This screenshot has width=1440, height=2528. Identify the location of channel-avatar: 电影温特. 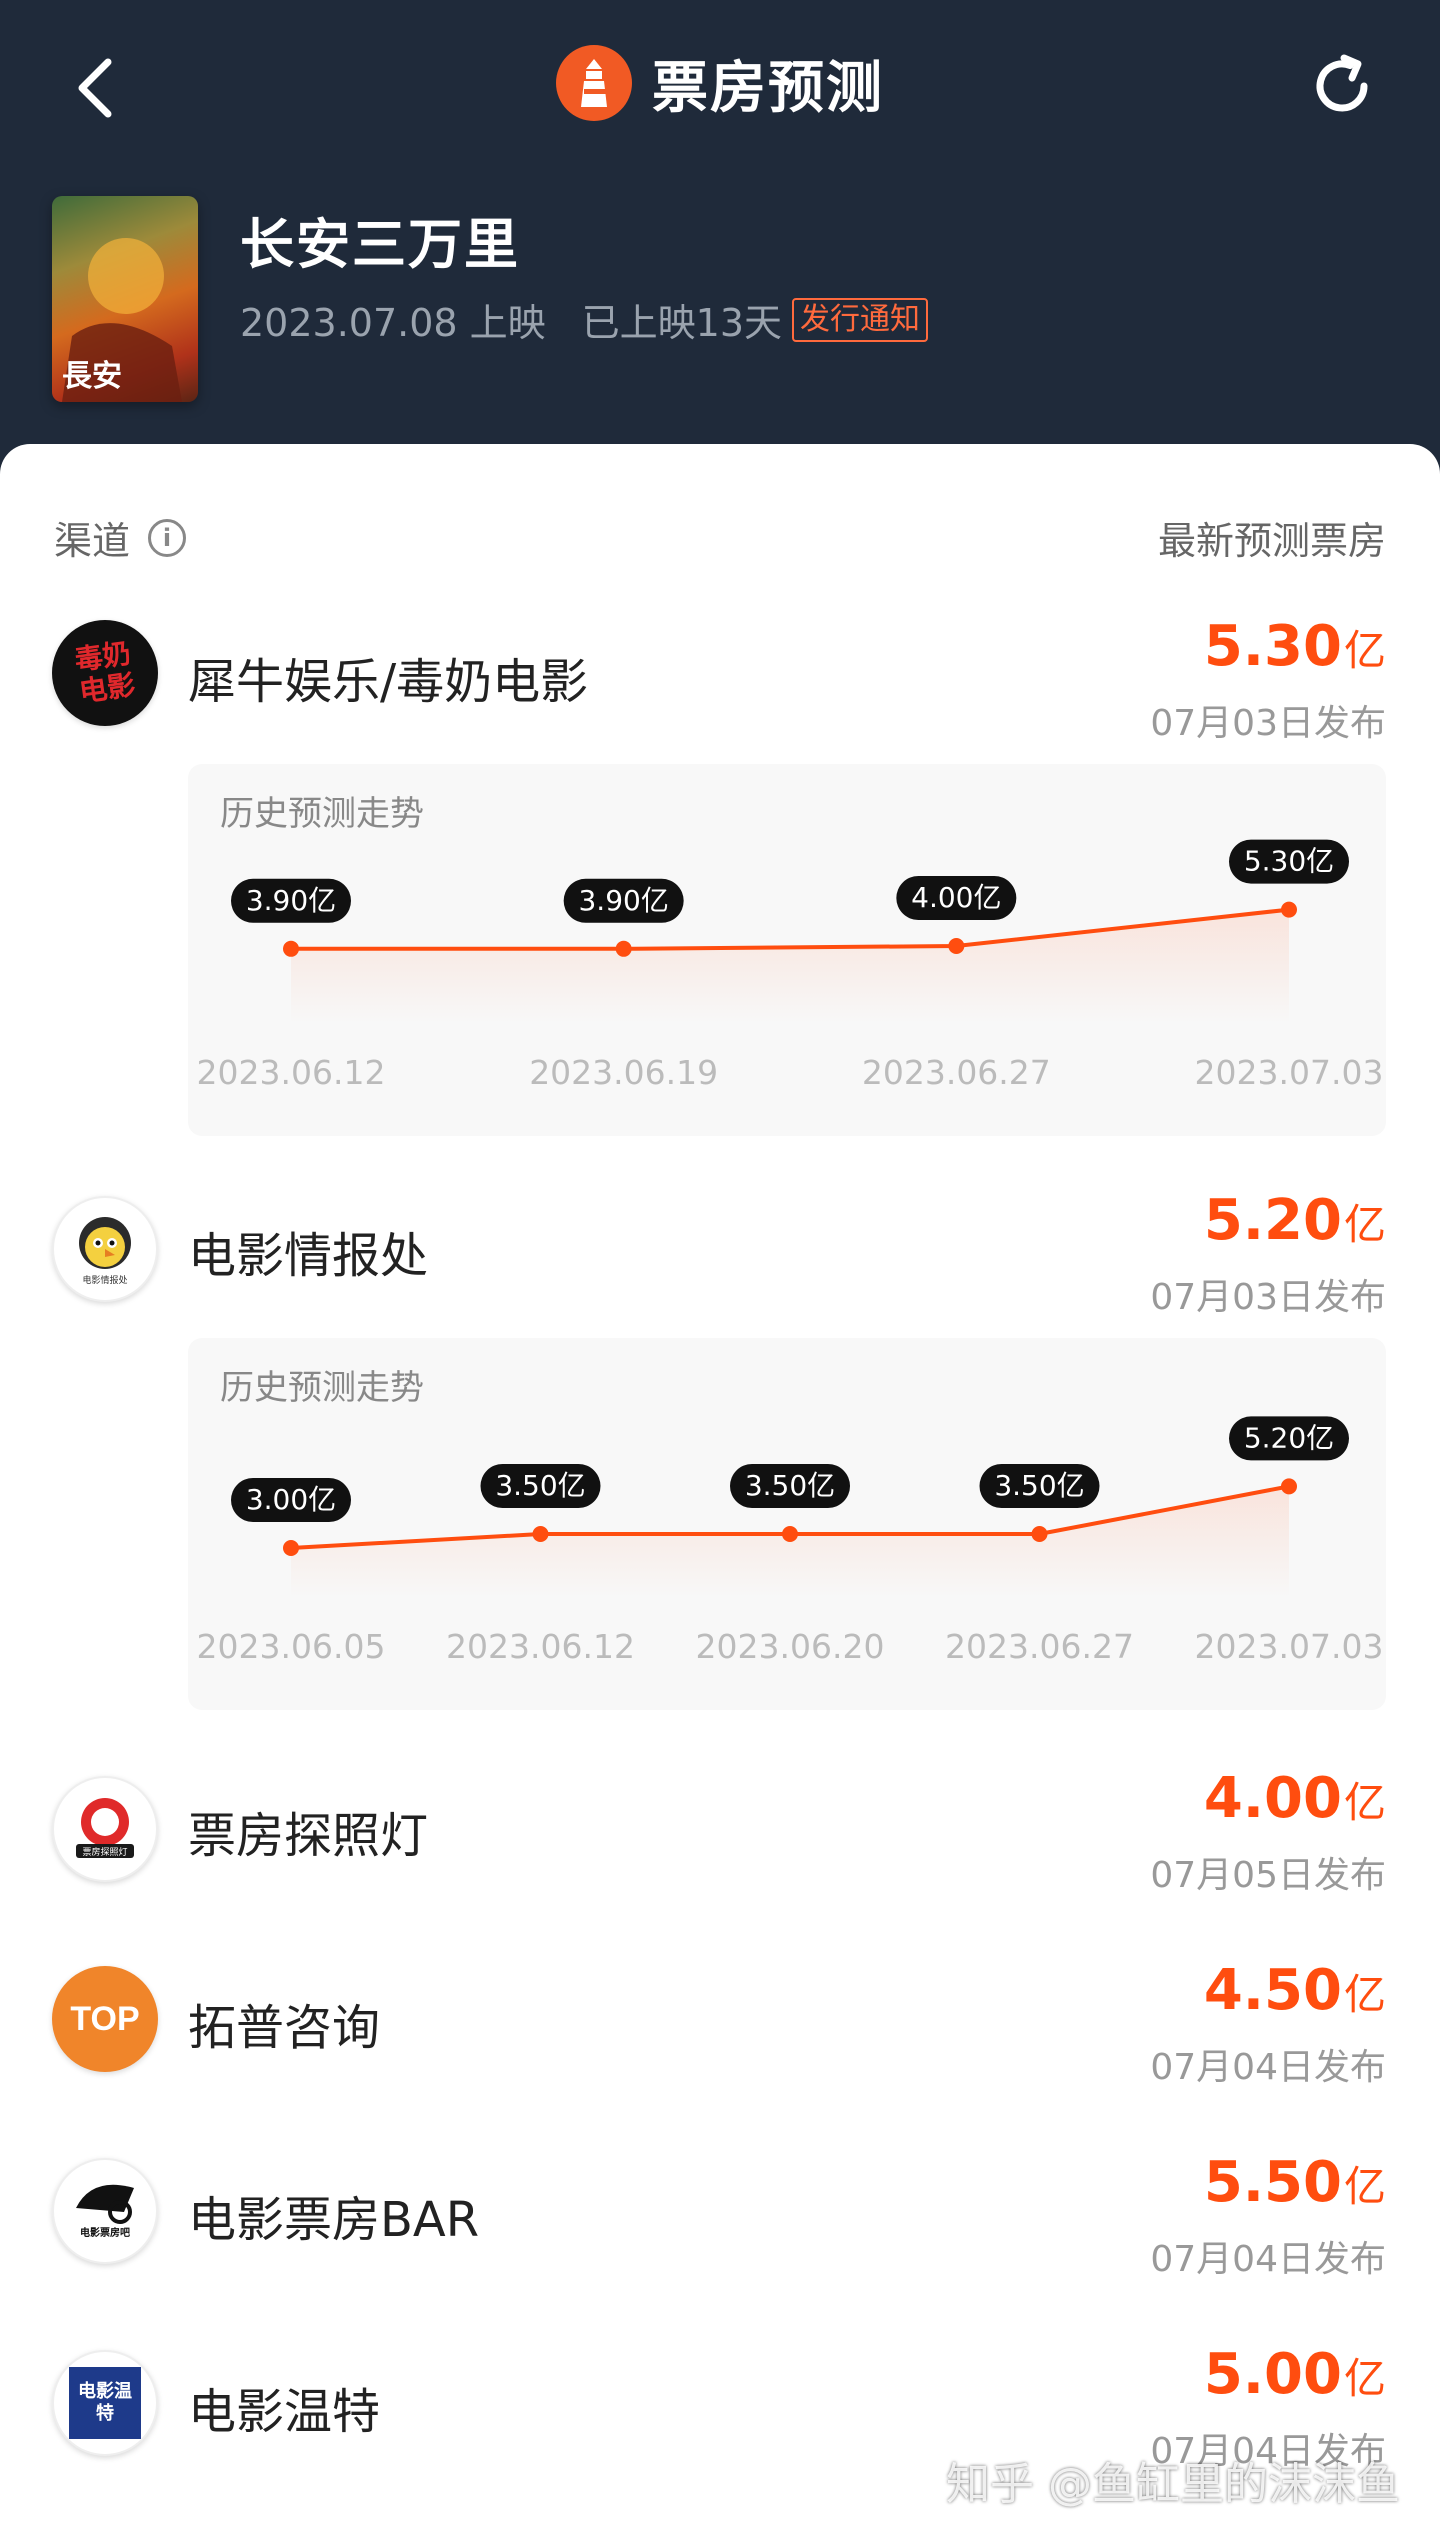
(105, 2403).